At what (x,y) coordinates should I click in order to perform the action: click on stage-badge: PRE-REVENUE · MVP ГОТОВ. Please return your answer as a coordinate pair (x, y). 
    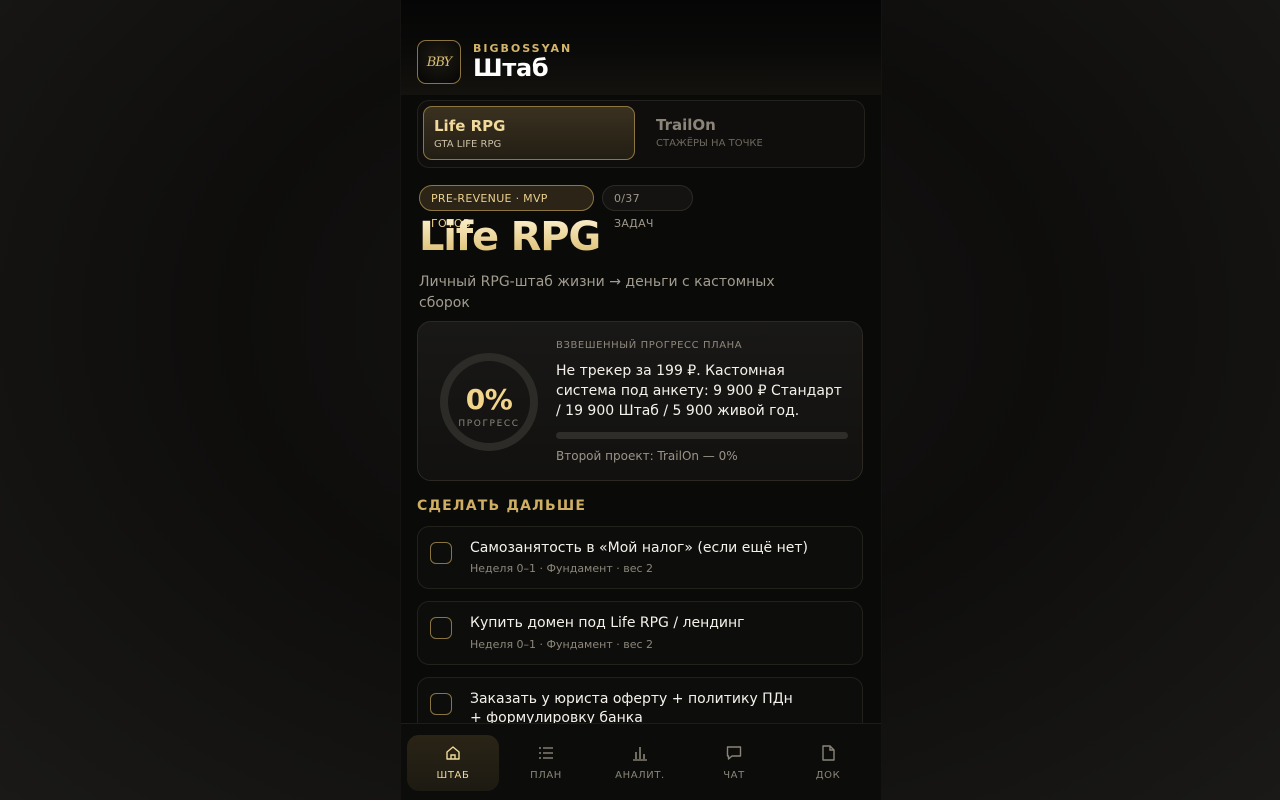
    Looking at the image, I should click on (506, 207).